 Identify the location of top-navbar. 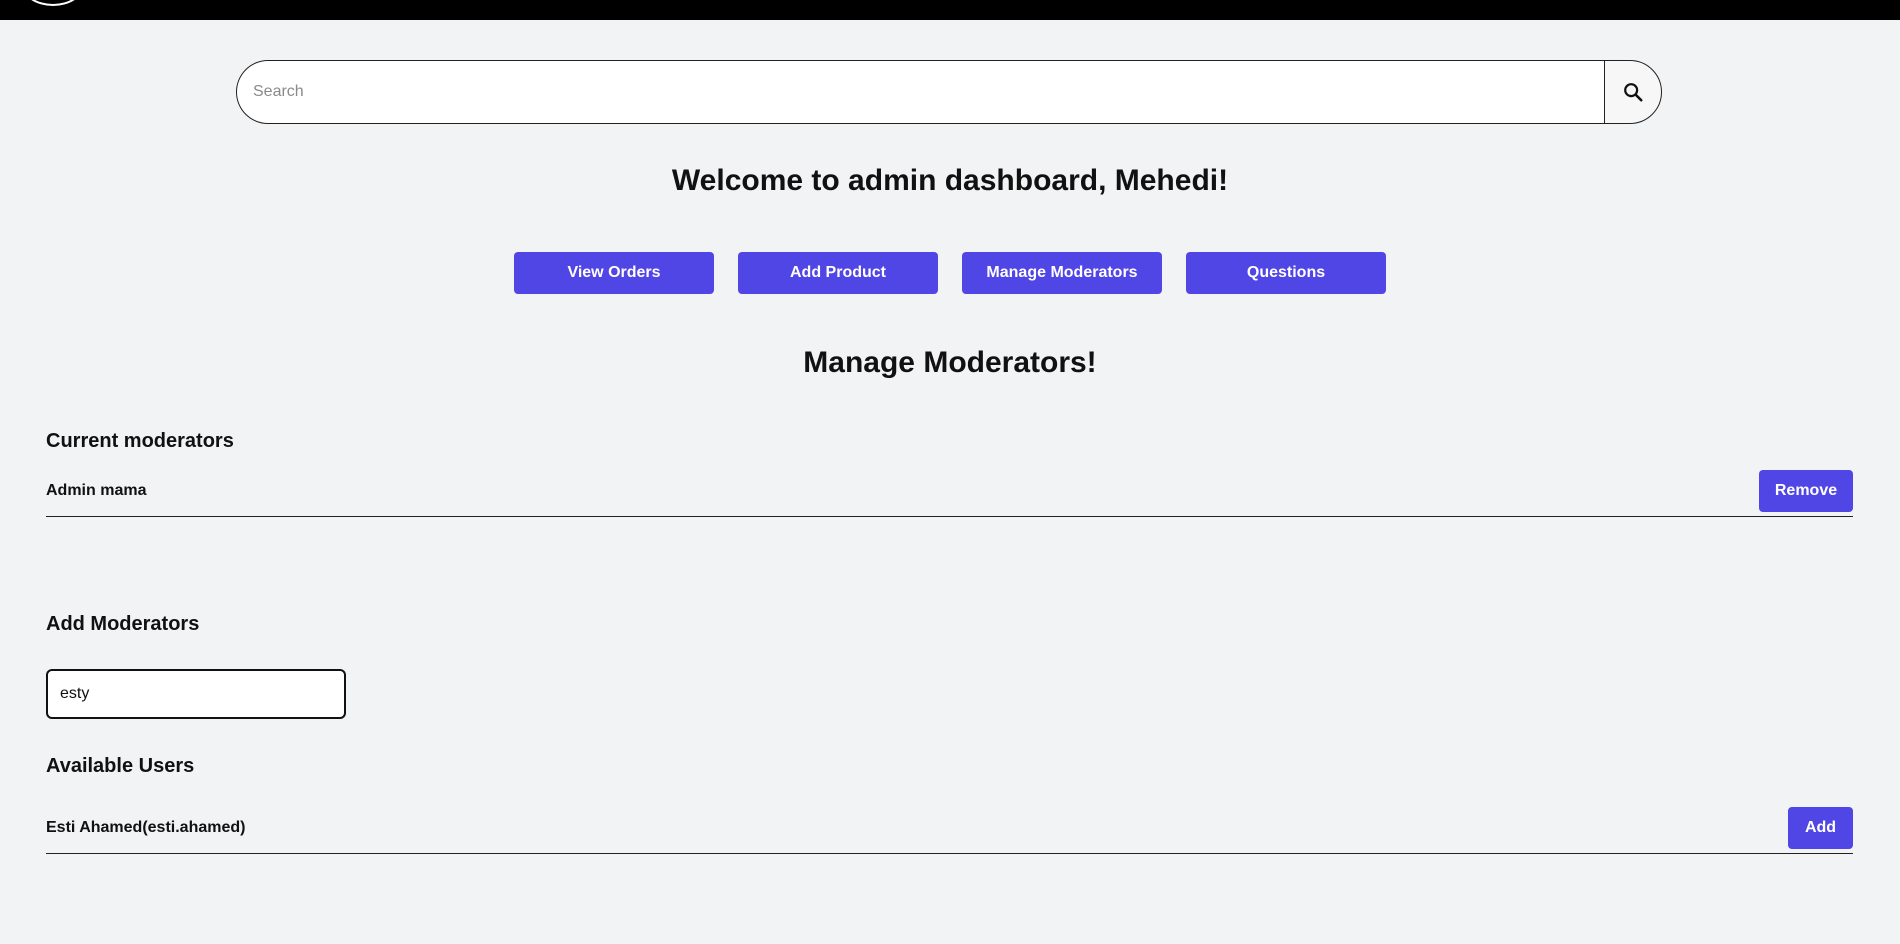
(950, 10).